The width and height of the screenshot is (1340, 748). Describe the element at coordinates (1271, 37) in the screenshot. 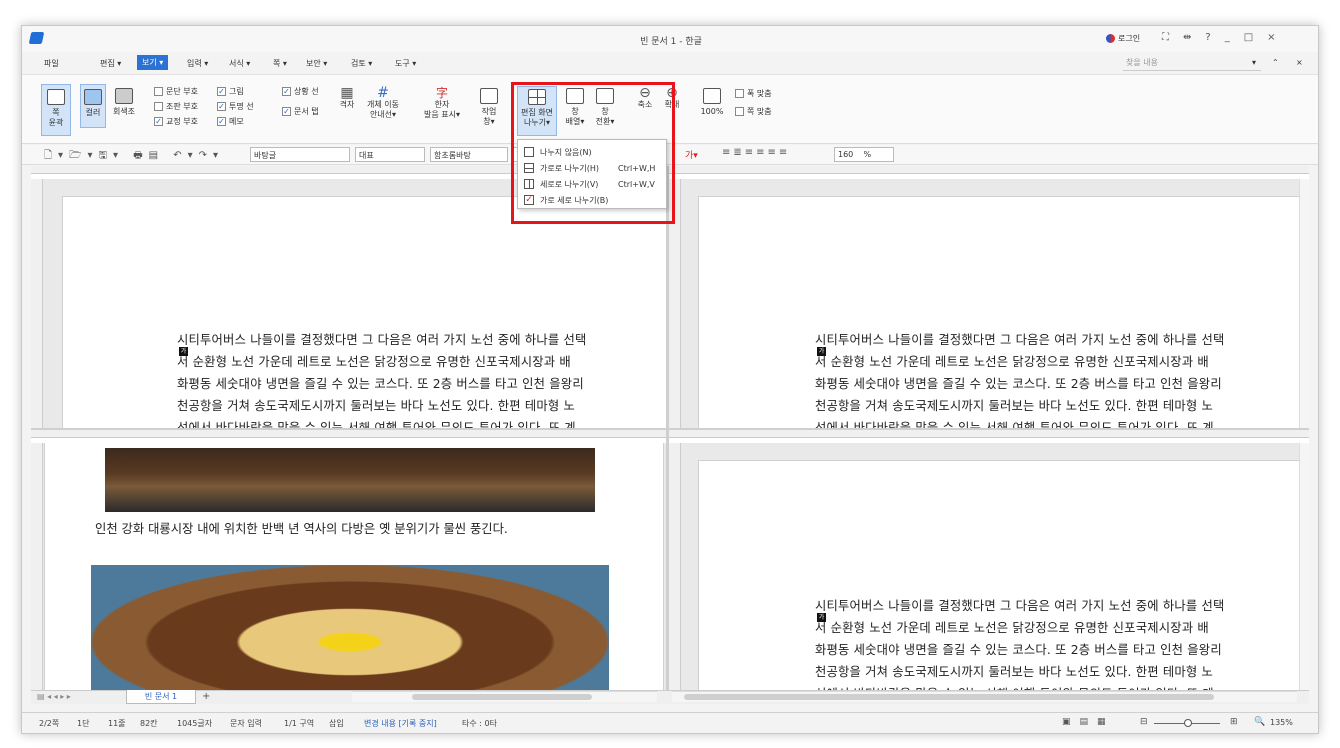

I see `close-button: ×` at that location.